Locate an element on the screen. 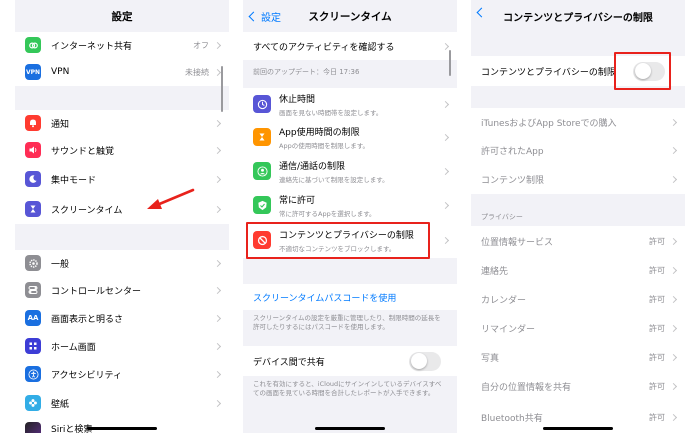 This screenshot has height=433, width=700. restriction-item-allowed-apps: 許可されたApp is located at coordinates (578, 150).